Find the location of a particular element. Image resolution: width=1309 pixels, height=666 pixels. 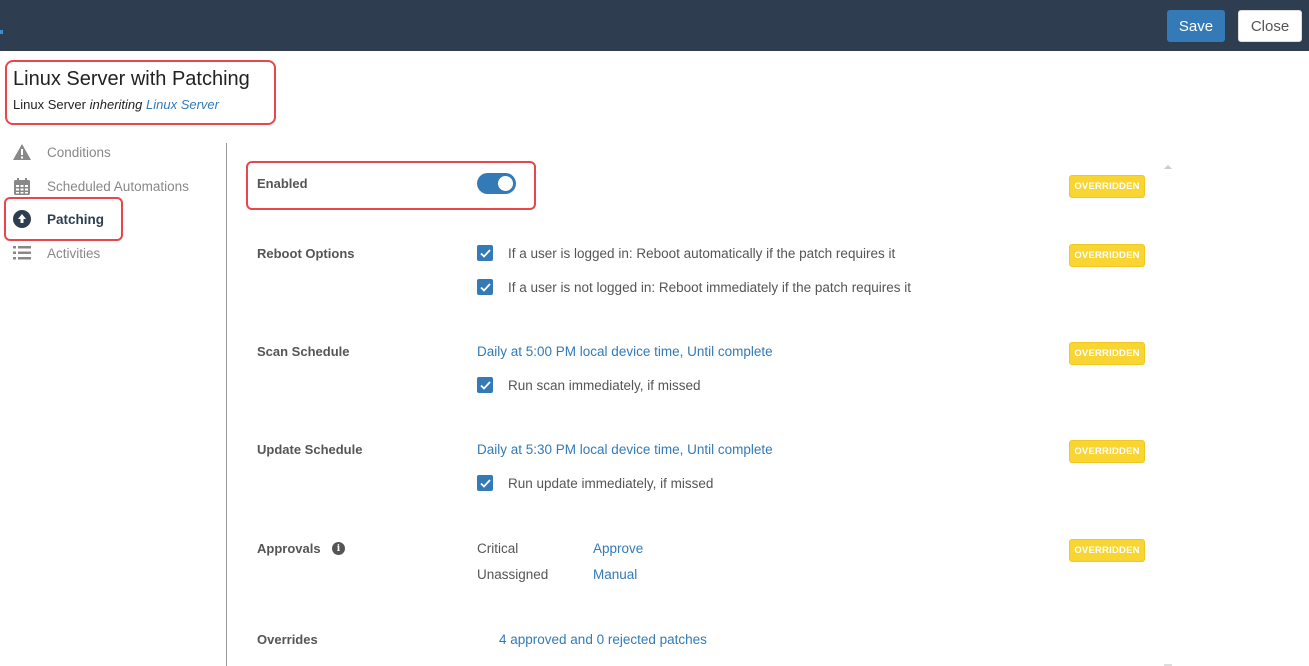

enabled-toggle is located at coordinates (496, 183).